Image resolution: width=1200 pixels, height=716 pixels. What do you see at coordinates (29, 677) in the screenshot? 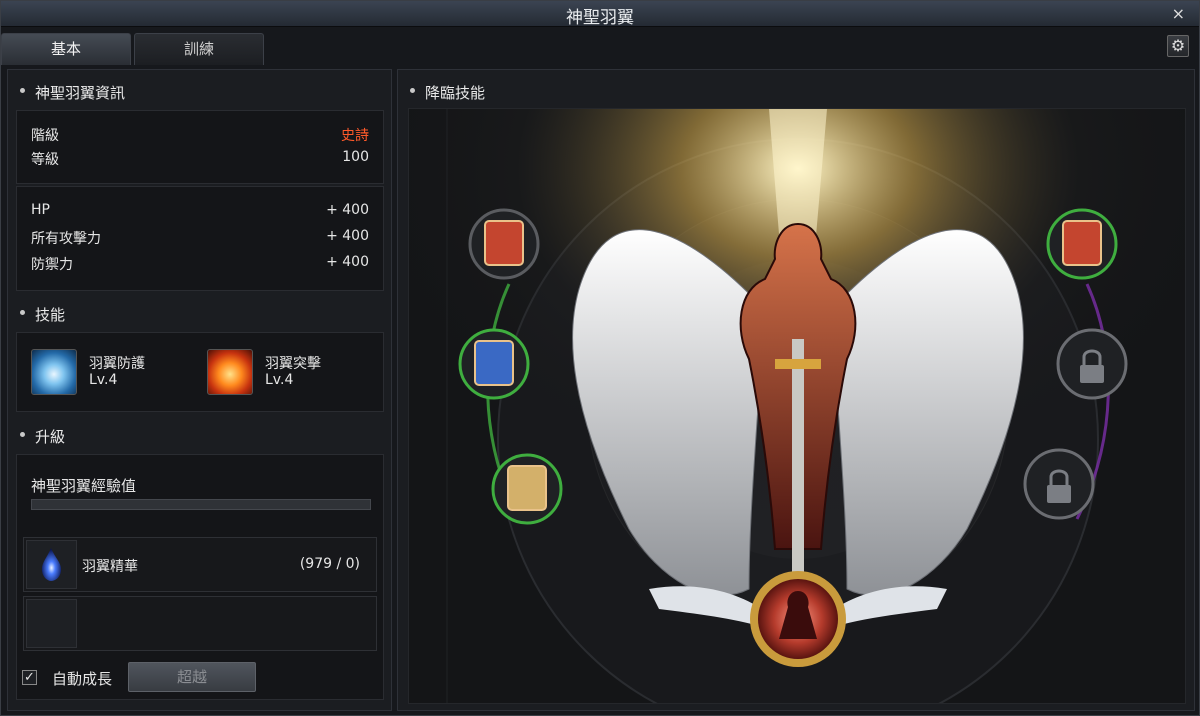
I see `auto-grow-checkbox: ✓` at bounding box center [29, 677].